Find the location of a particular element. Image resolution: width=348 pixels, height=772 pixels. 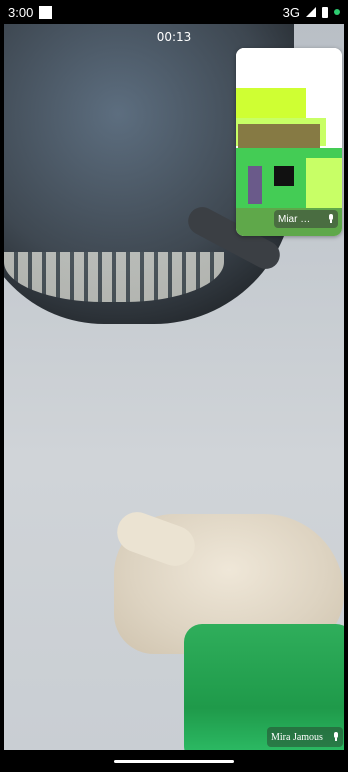

navigation-bar is located at coordinates (174, 761).